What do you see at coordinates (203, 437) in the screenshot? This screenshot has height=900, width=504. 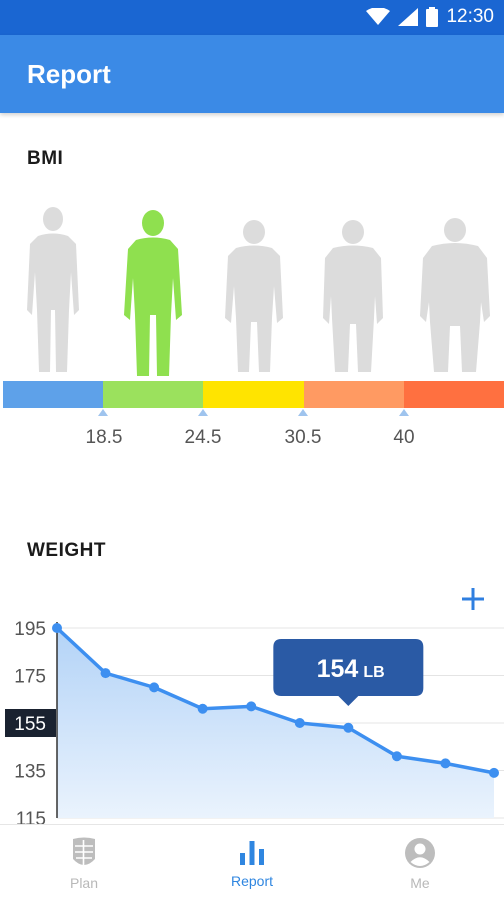 I see `bmi-tick-label: 24.5` at bounding box center [203, 437].